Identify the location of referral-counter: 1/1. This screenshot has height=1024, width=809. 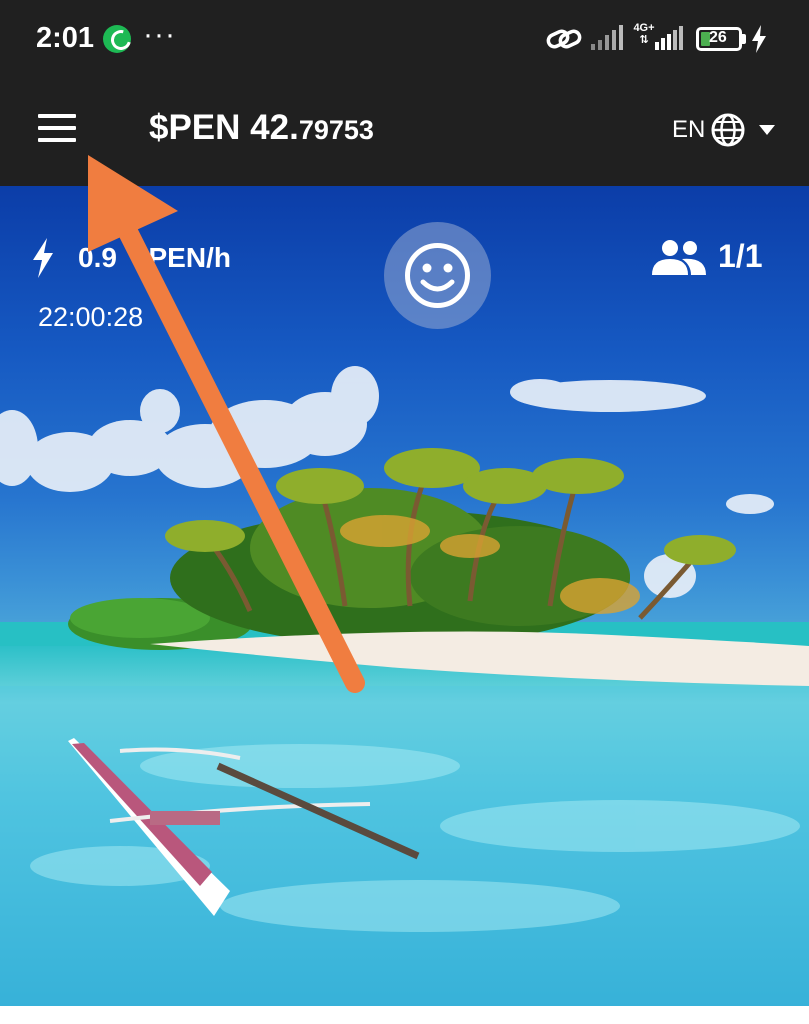
(707, 256).